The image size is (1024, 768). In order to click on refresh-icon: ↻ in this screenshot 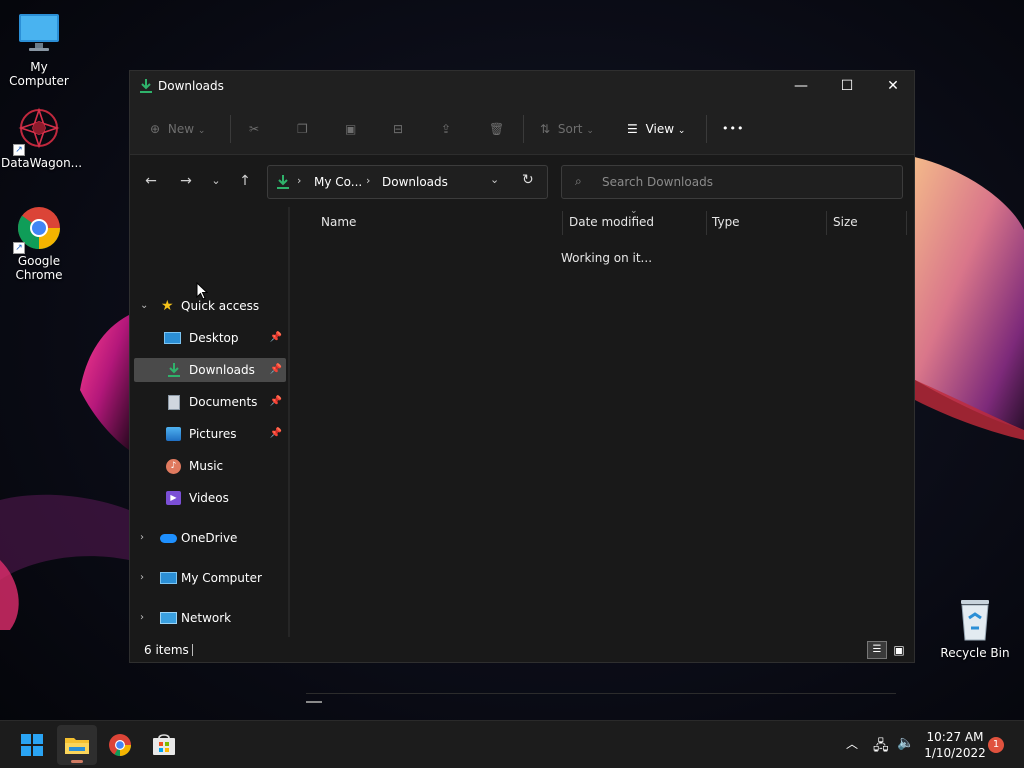, I will do `click(528, 180)`.